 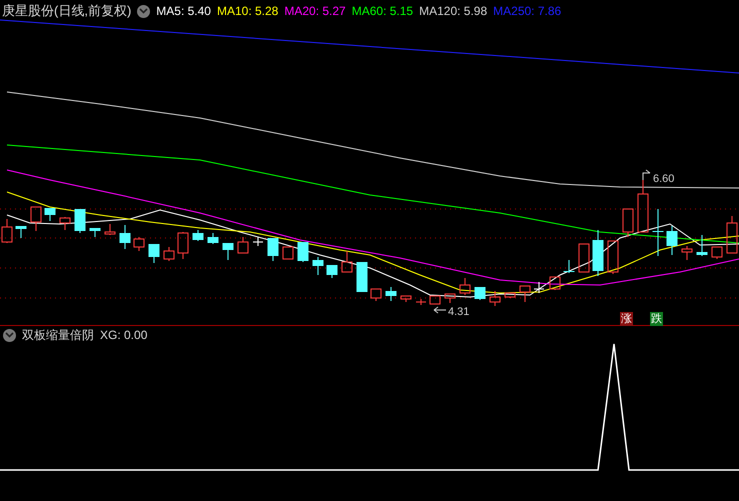 What do you see at coordinates (663, 179) in the screenshot?
I see `high-price-label: 6.60` at bounding box center [663, 179].